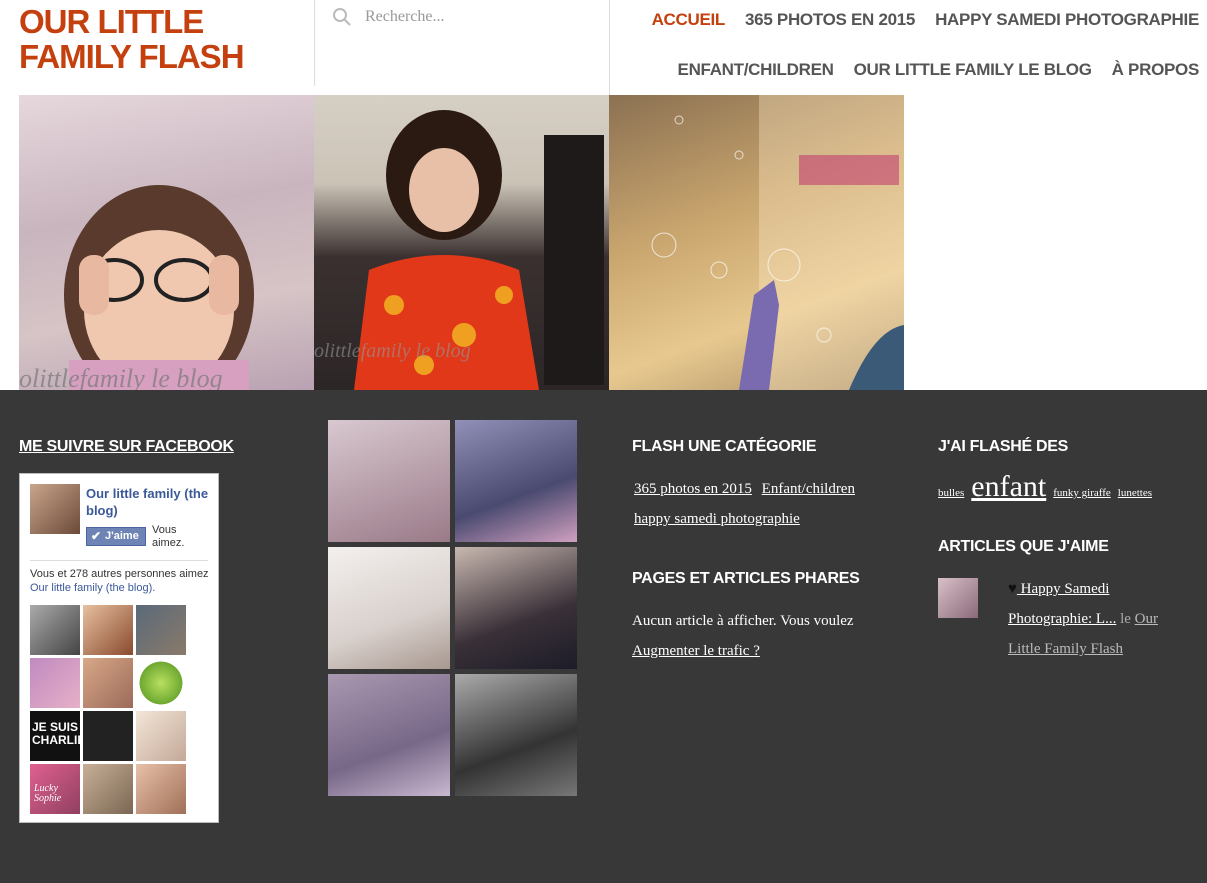 The height and width of the screenshot is (883, 1207). What do you see at coordinates (136, 287) in the screenshot?
I see `girl-glasses-illustration: olittlefamily le blog` at bounding box center [136, 287].